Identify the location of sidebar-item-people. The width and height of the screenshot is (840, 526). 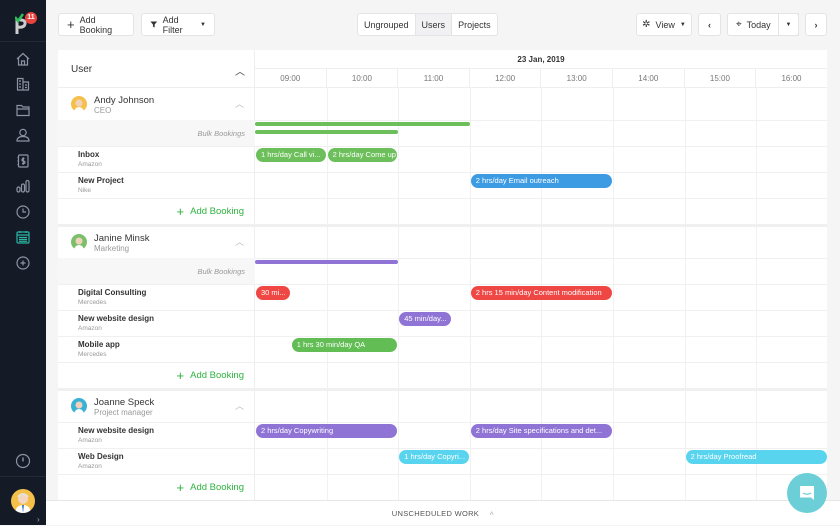
(23, 136).